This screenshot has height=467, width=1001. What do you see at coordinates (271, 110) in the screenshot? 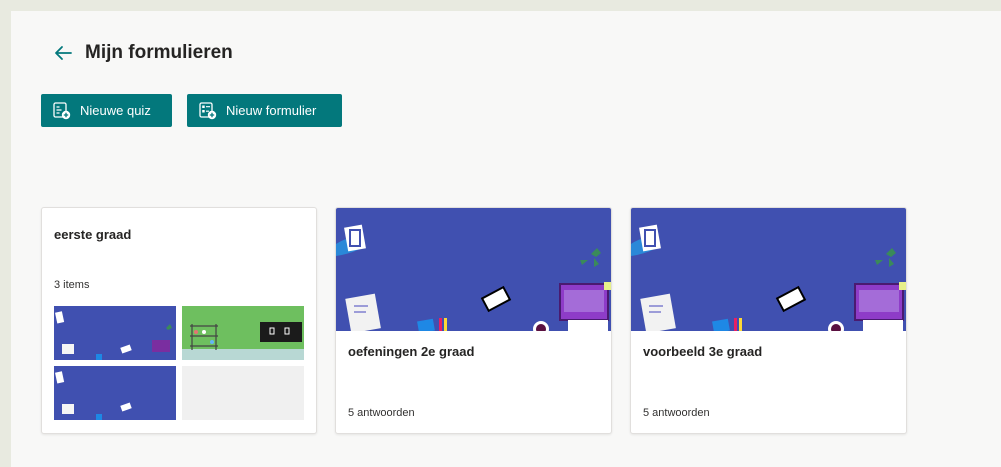
I see `new-form-label: Nieuw formulier` at bounding box center [271, 110].